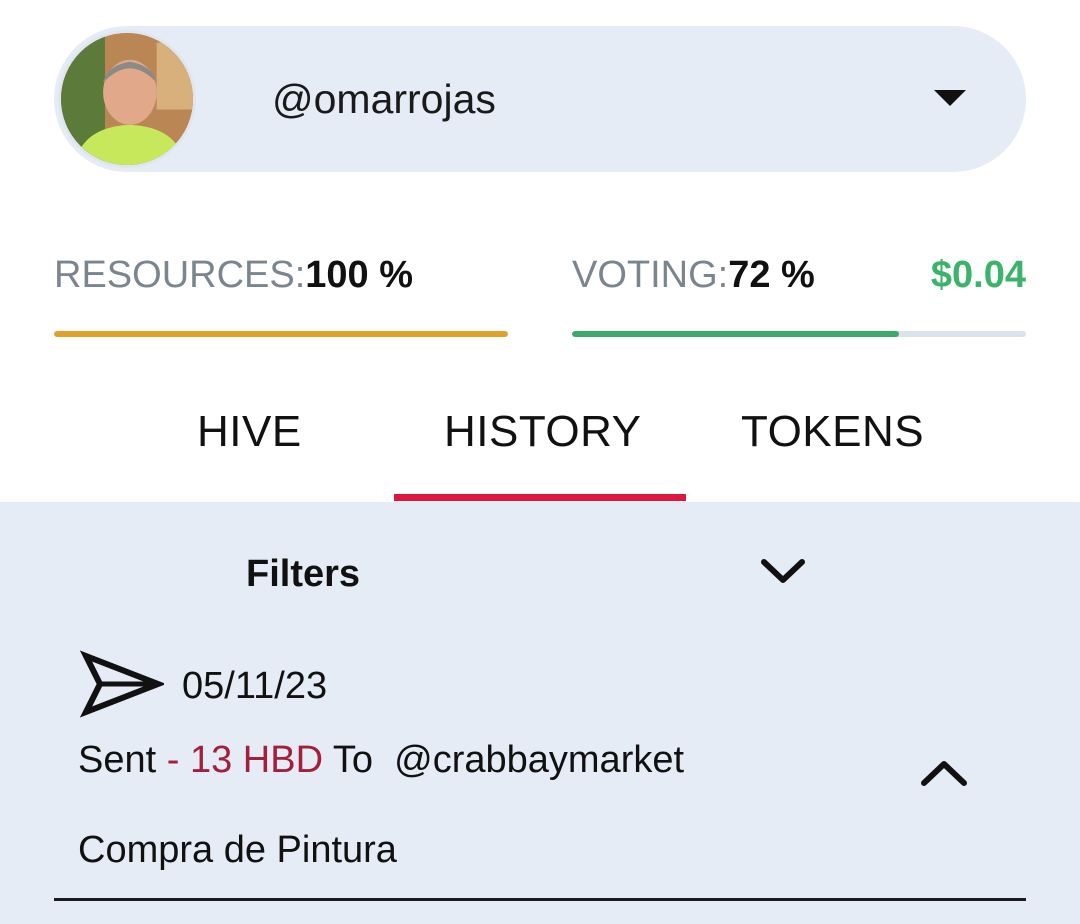  I want to click on voting-bar-fill, so click(735, 334).